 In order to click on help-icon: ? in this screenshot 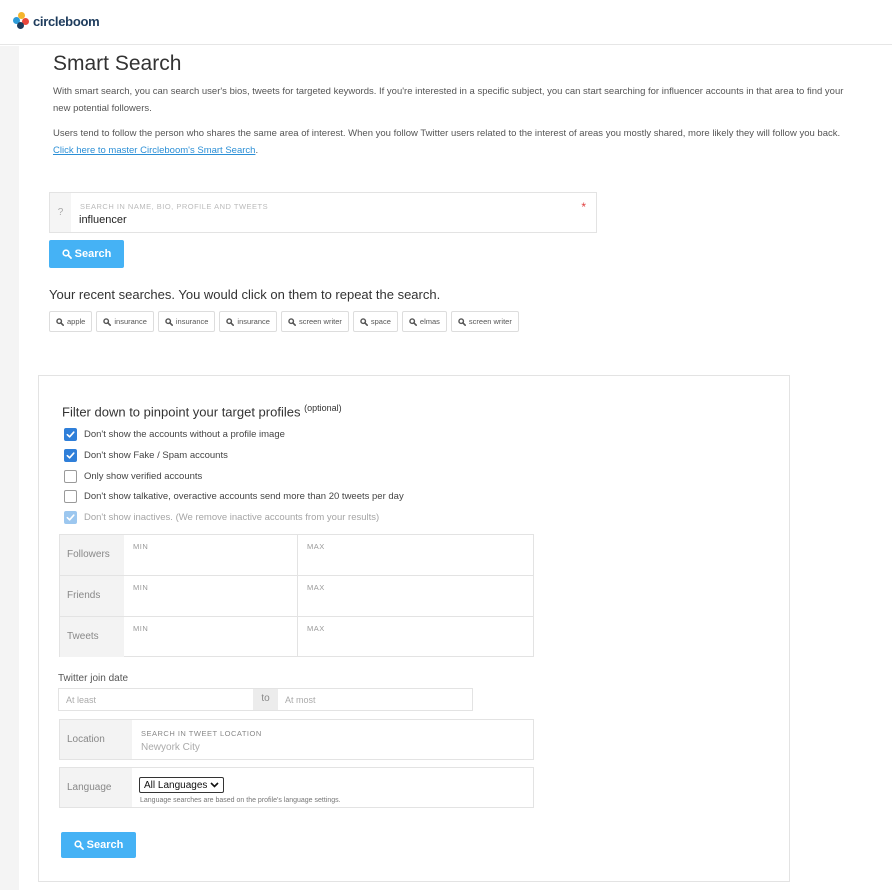, I will do `click(60, 212)`.